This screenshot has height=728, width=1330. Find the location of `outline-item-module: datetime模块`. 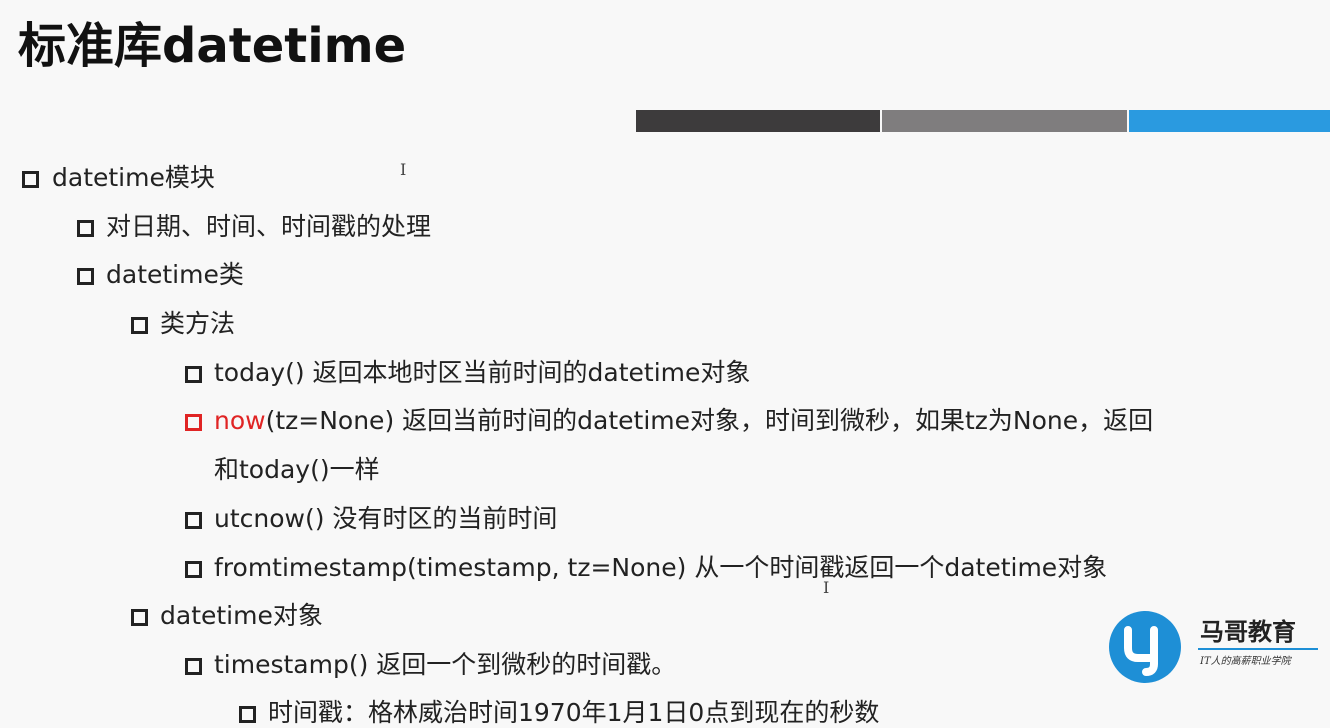

outline-item-module: datetime模块 is located at coordinates (133, 177).